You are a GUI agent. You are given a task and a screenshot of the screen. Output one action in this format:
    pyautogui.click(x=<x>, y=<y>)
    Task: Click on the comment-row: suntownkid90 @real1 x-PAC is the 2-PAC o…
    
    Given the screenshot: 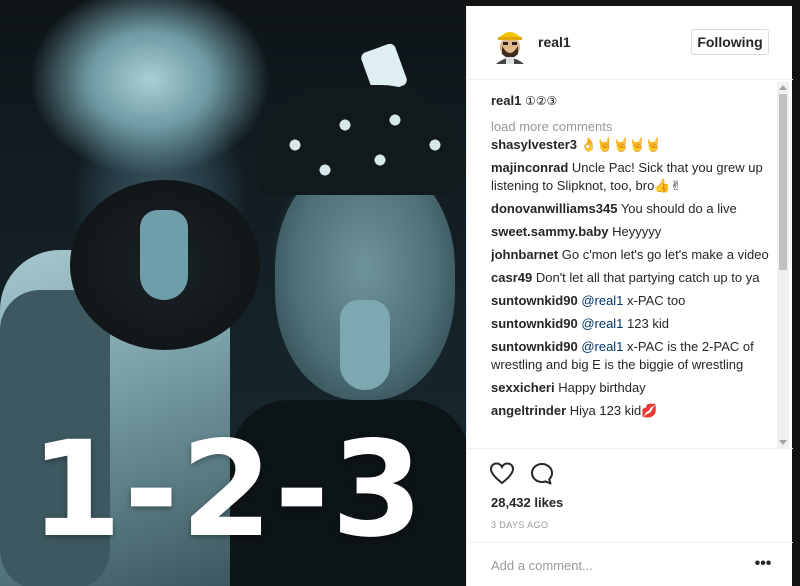 What is the action you would take?
    pyautogui.click(x=632, y=356)
    